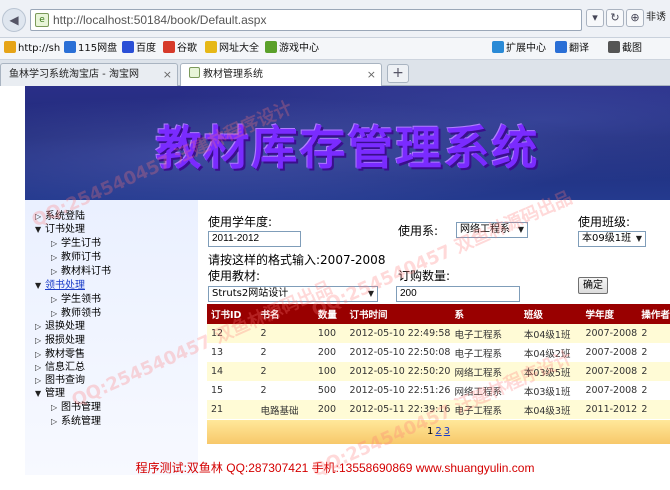  I want to click on fav-item: 115网盘, so click(90, 49).